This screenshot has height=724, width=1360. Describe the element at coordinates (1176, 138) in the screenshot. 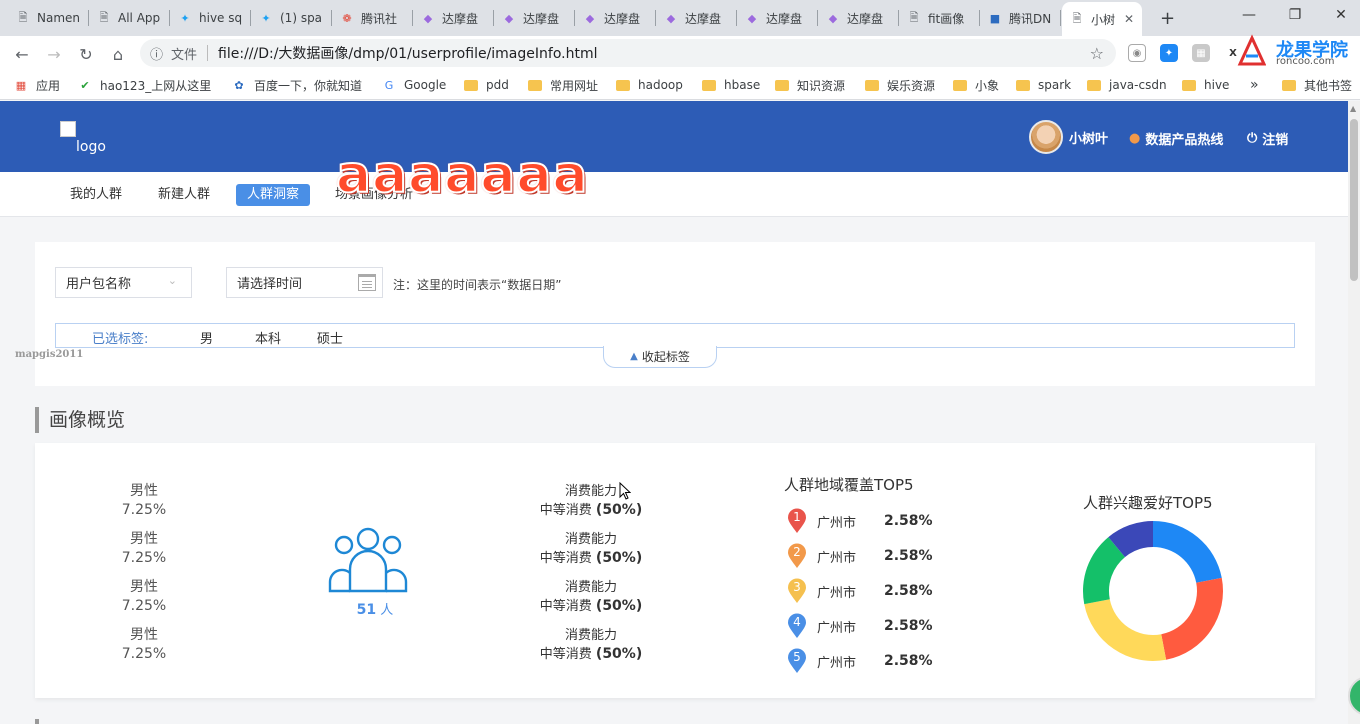

I see `hotline-link: ● 数据产品热线` at that location.